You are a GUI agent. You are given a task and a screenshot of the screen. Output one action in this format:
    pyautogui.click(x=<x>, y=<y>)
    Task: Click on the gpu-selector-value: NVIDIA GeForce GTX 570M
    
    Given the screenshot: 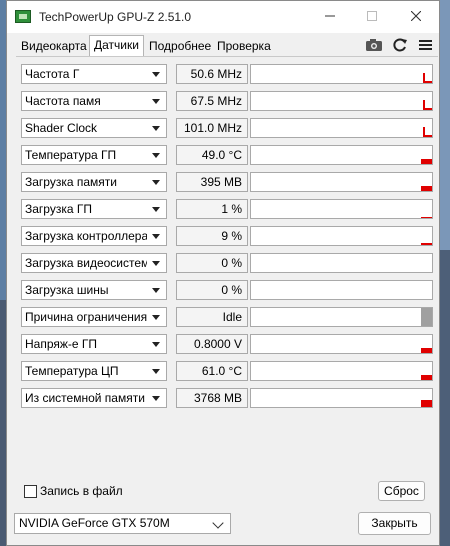 What is the action you would take?
    pyautogui.click(x=94, y=523)
    